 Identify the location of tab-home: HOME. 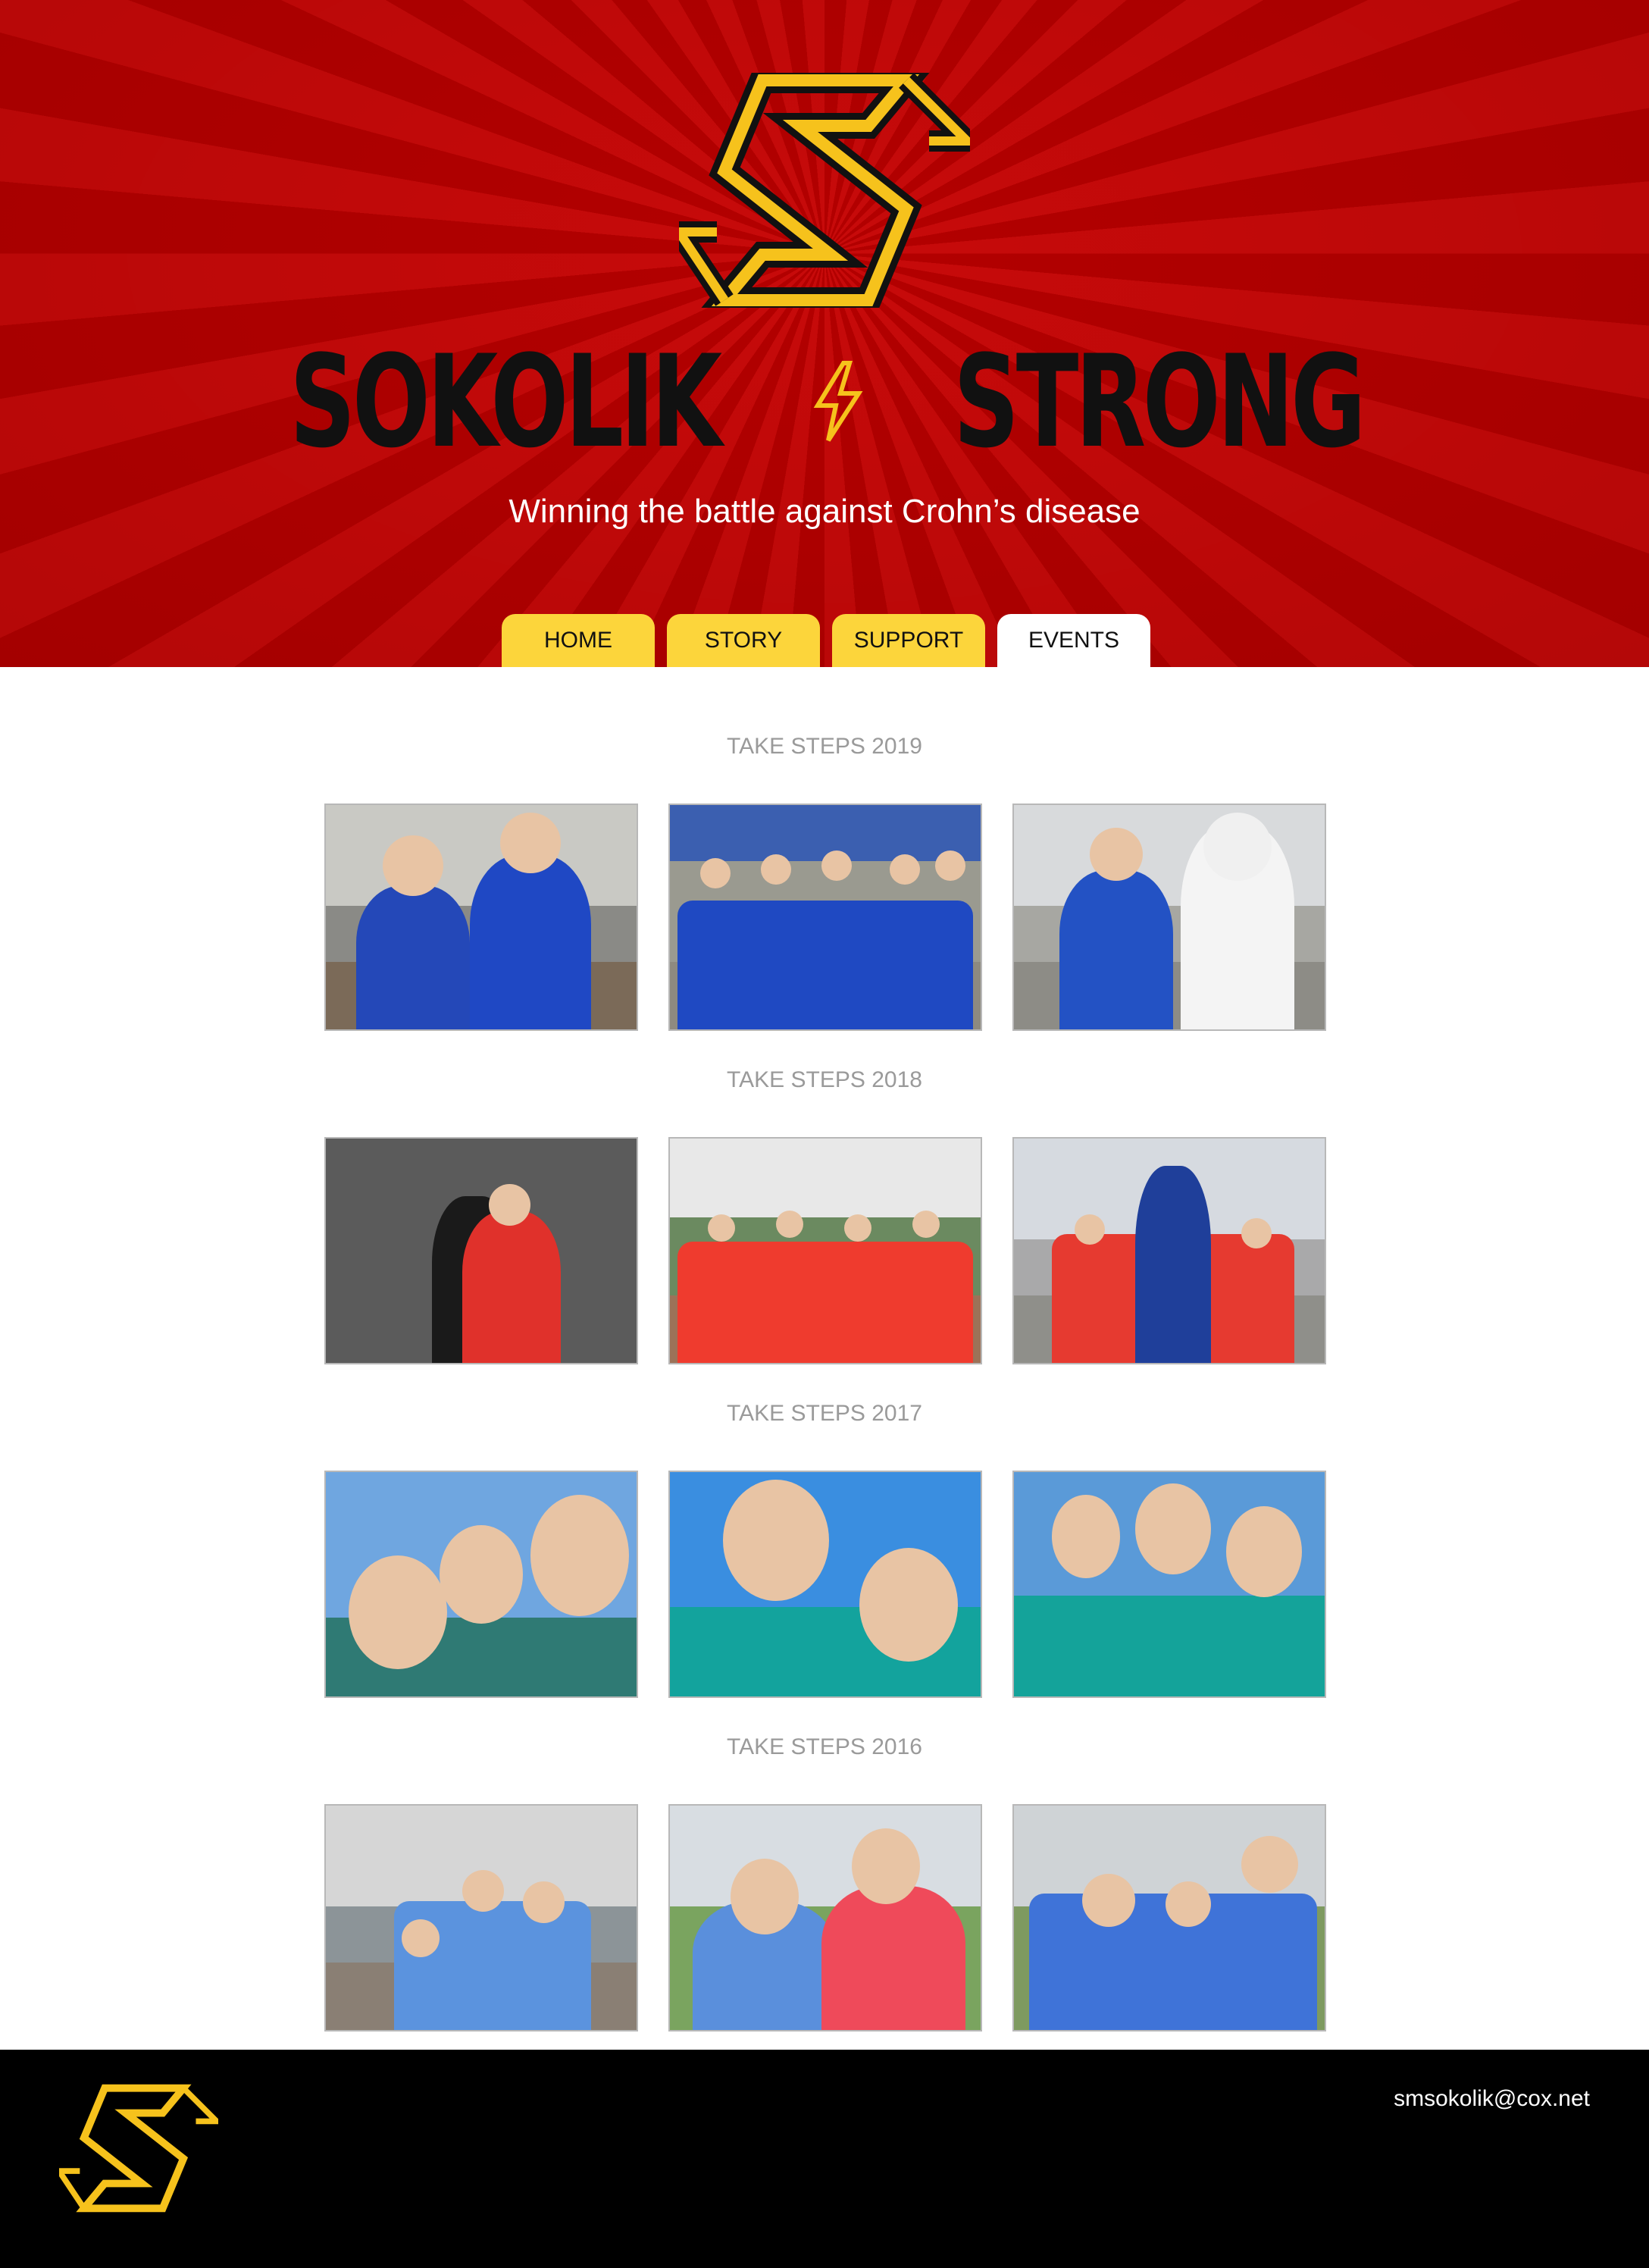
(578, 640).